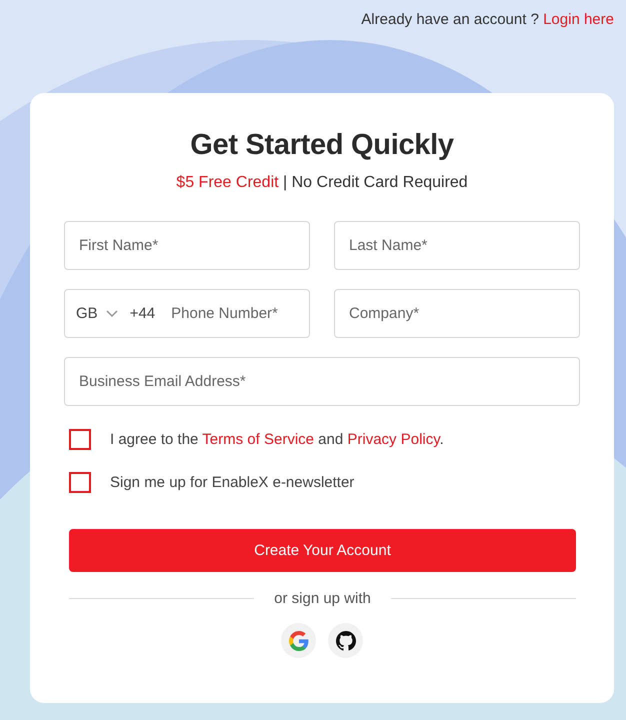  Describe the element at coordinates (487, 20) in the screenshot. I see `login-prompt: Already have an account ? Login here` at that location.